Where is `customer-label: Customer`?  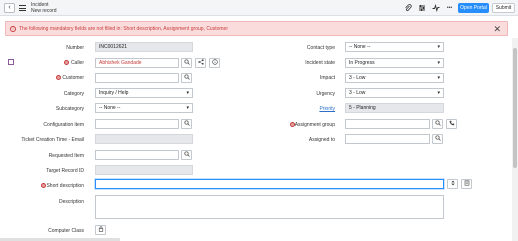
customer-label: Customer is located at coordinates (73, 78).